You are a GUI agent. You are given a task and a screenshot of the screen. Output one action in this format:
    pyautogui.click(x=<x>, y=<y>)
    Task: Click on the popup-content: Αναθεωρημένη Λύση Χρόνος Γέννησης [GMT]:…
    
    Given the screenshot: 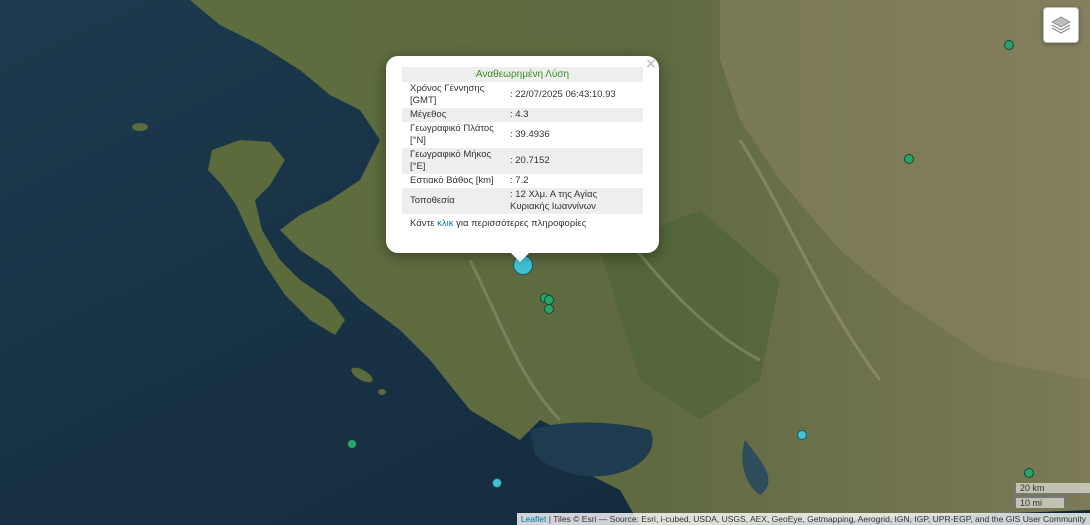 What is the action you would take?
    pyautogui.click(x=522, y=148)
    